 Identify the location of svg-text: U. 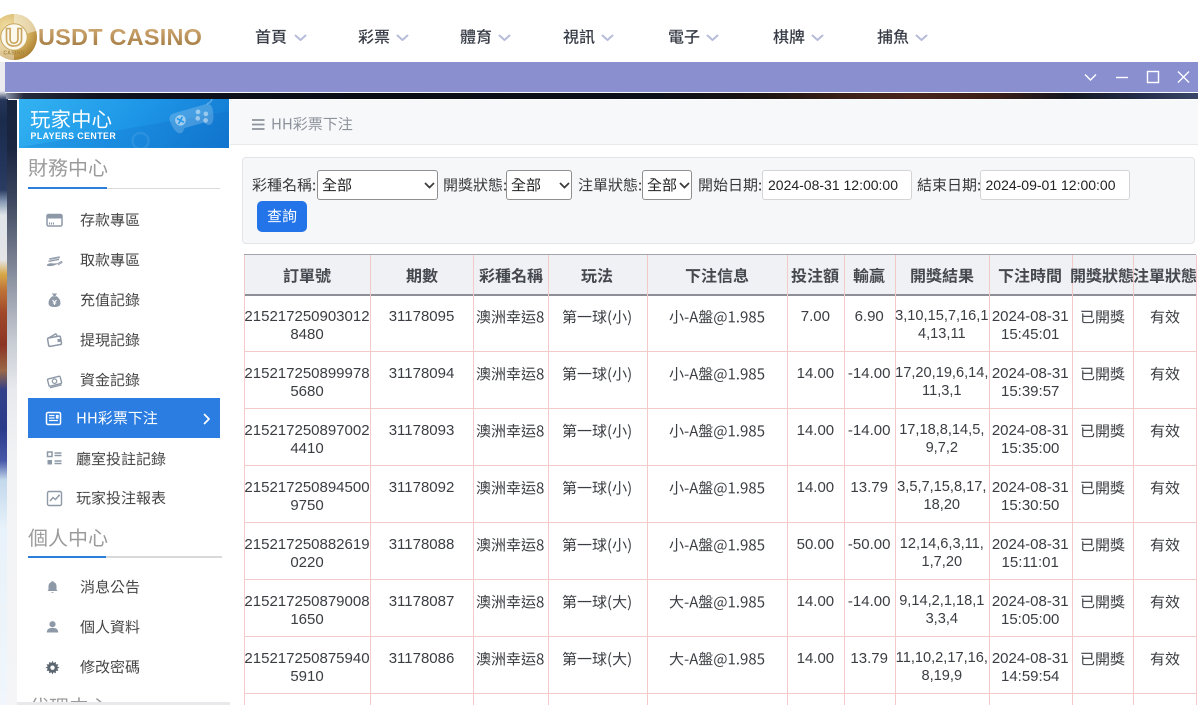
(14, 38).